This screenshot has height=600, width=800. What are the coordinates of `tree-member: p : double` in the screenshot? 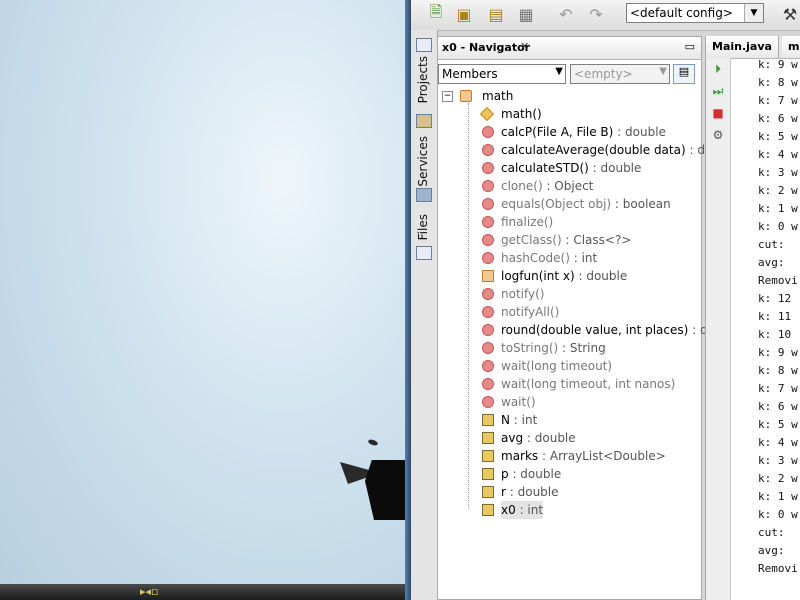 It's located at (569, 474).